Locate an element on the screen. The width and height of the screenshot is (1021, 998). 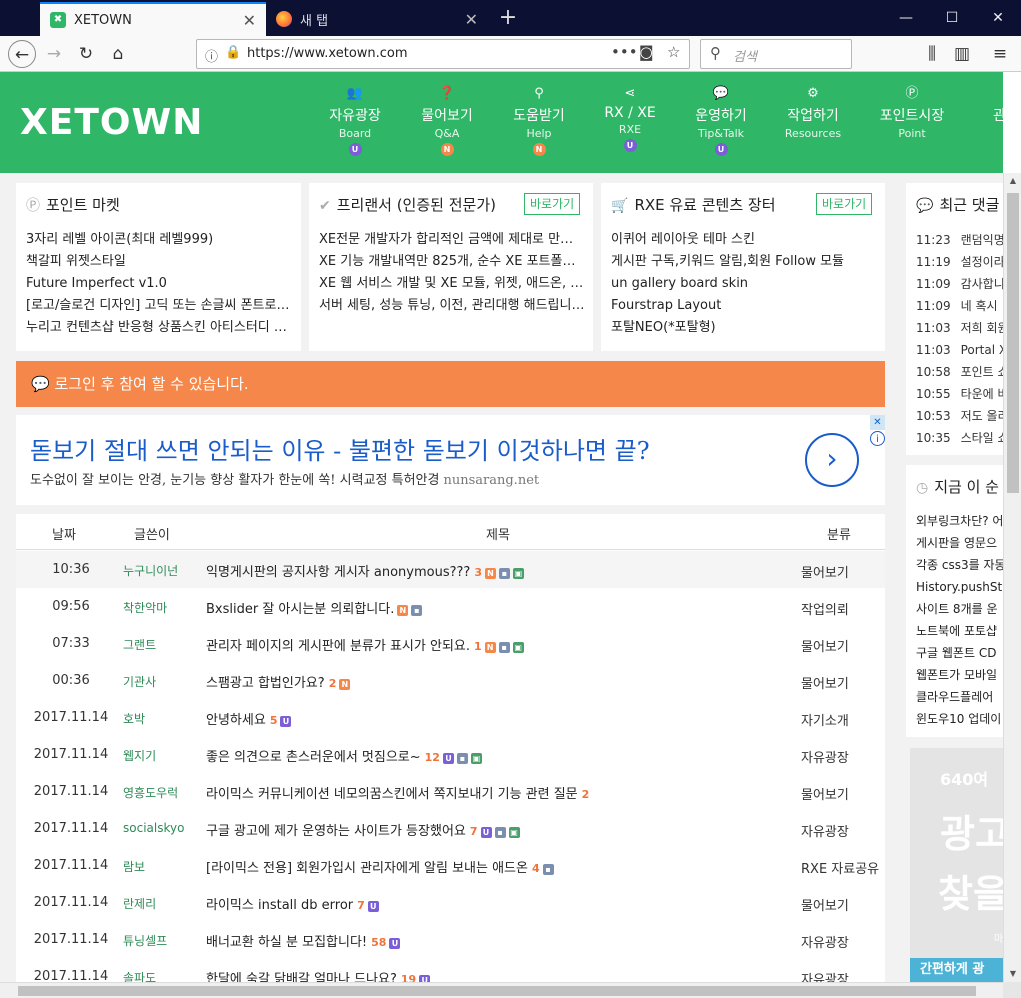
minimize-button: — is located at coordinates (906, 18).